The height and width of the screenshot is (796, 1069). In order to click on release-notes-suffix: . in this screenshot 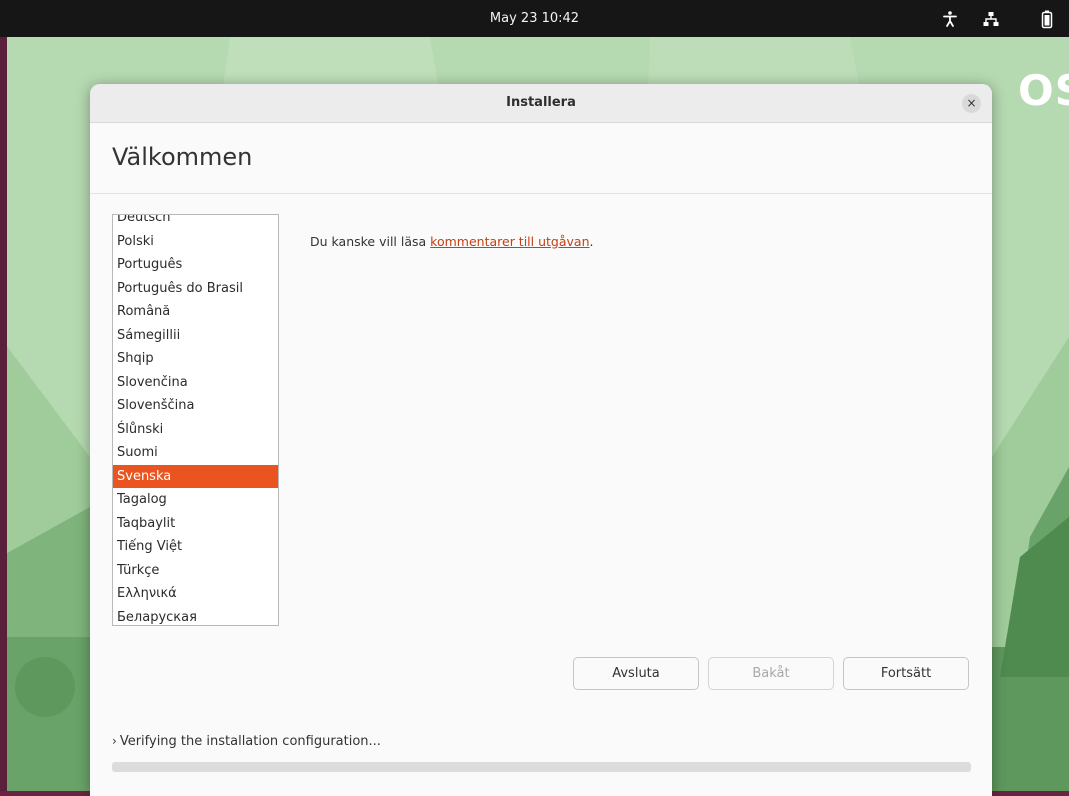, I will do `click(591, 241)`.